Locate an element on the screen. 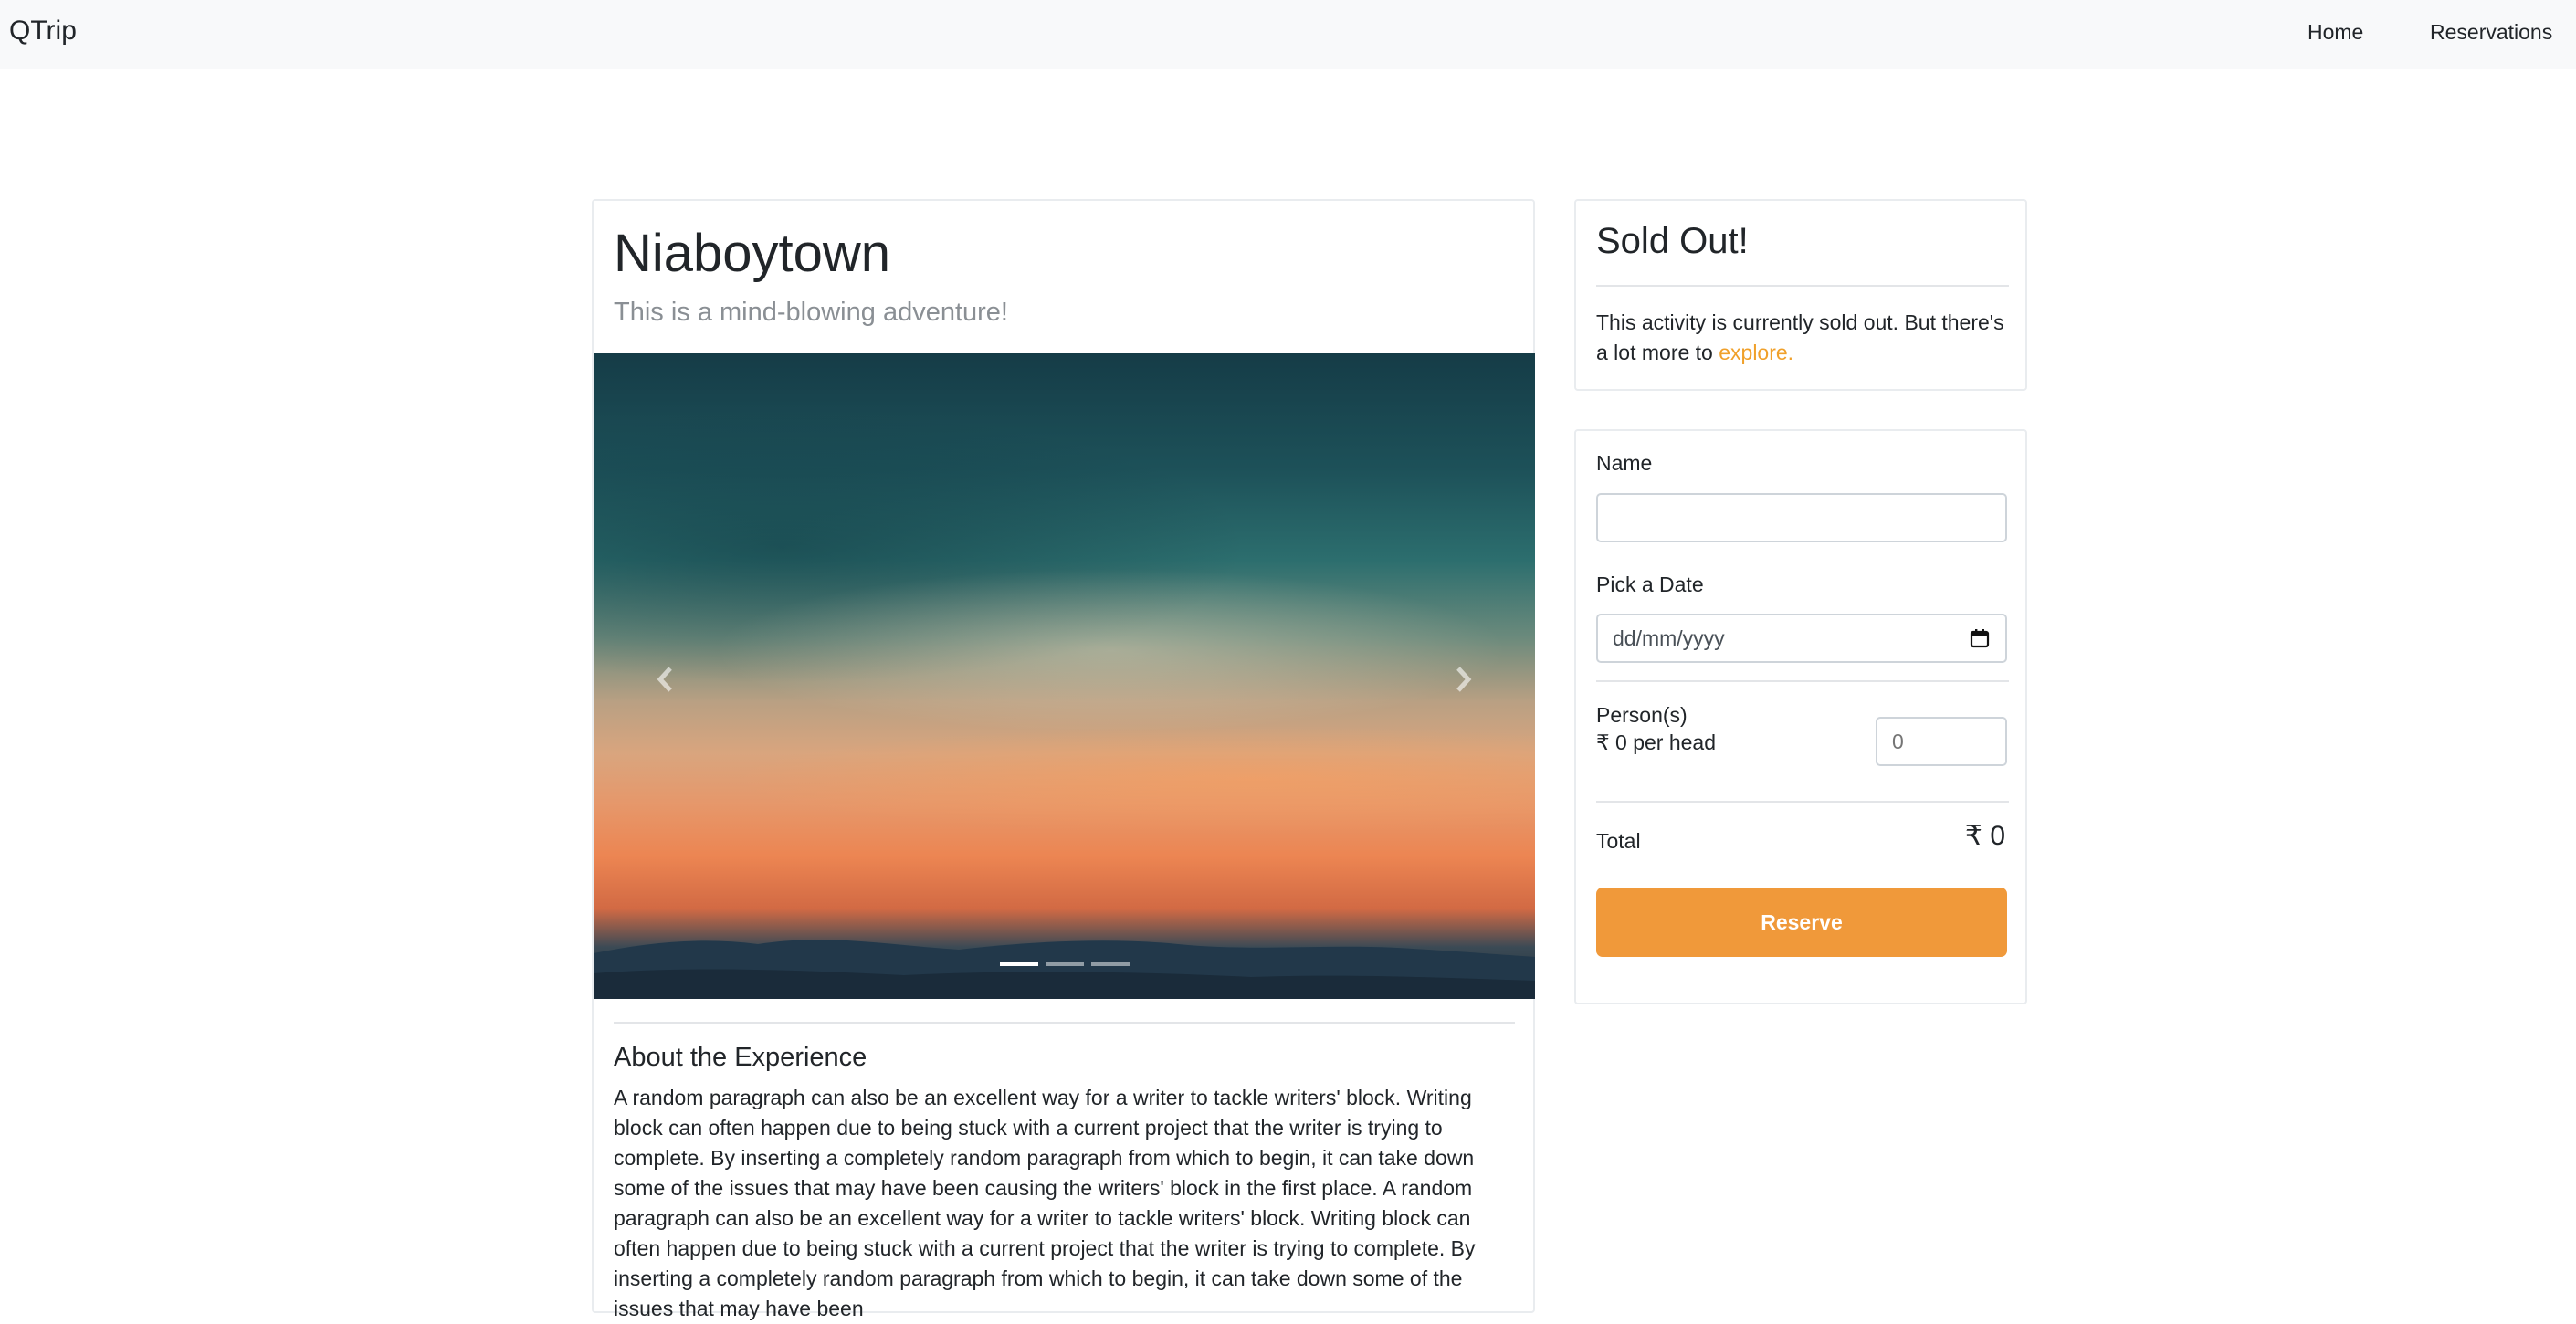 The width and height of the screenshot is (2576, 1324). name-input is located at coordinates (1801, 517).